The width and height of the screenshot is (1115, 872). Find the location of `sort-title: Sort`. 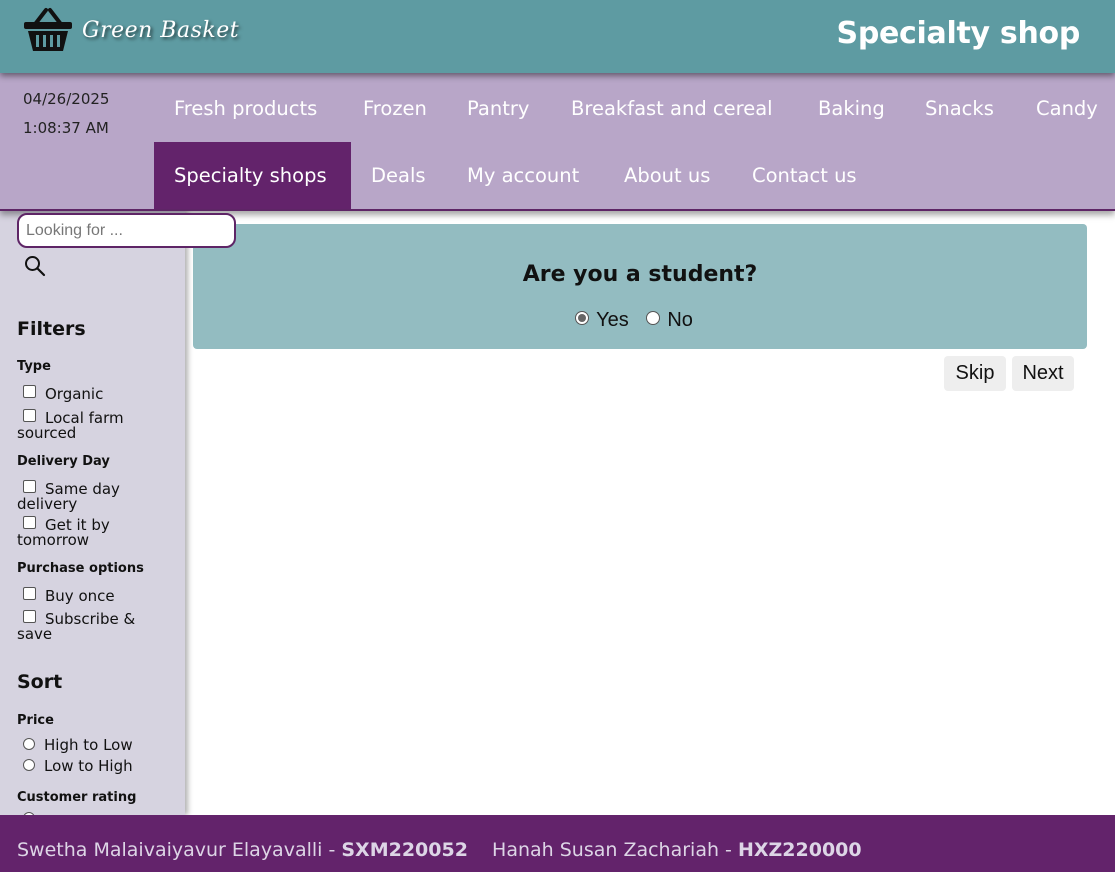

sort-title: Sort is located at coordinates (40, 682).